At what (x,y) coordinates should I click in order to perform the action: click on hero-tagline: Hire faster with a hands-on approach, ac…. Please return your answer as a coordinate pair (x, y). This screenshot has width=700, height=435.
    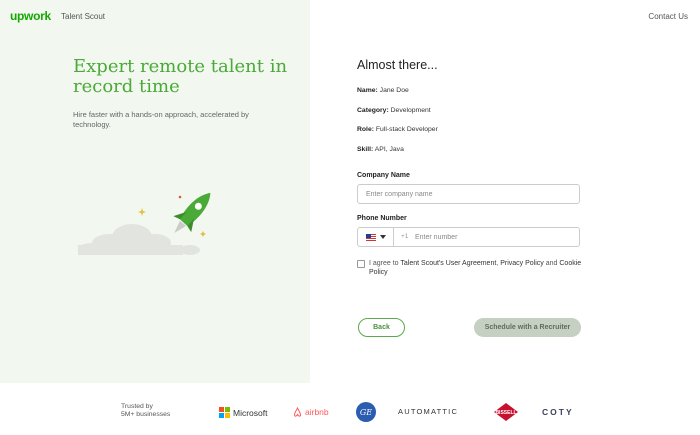
    Looking at the image, I should click on (161, 119).